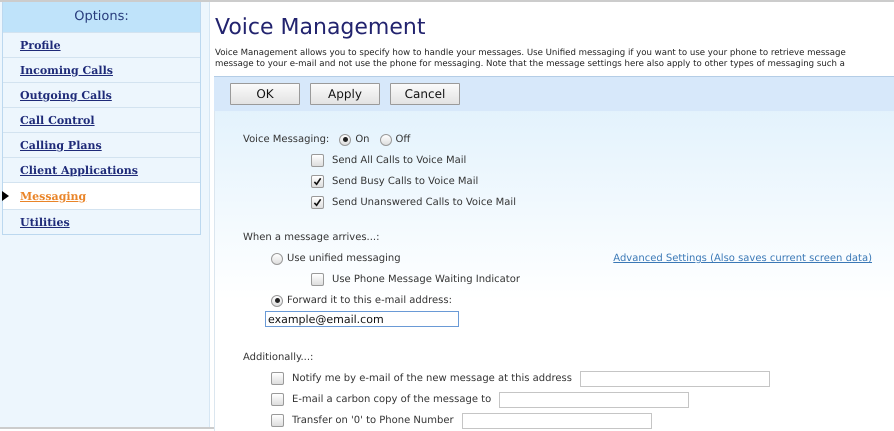 The image size is (894, 431). What do you see at coordinates (405, 181) in the screenshot?
I see `checkbox-label: Send Busy Calls to Voice Mail` at bounding box center [405, 181].